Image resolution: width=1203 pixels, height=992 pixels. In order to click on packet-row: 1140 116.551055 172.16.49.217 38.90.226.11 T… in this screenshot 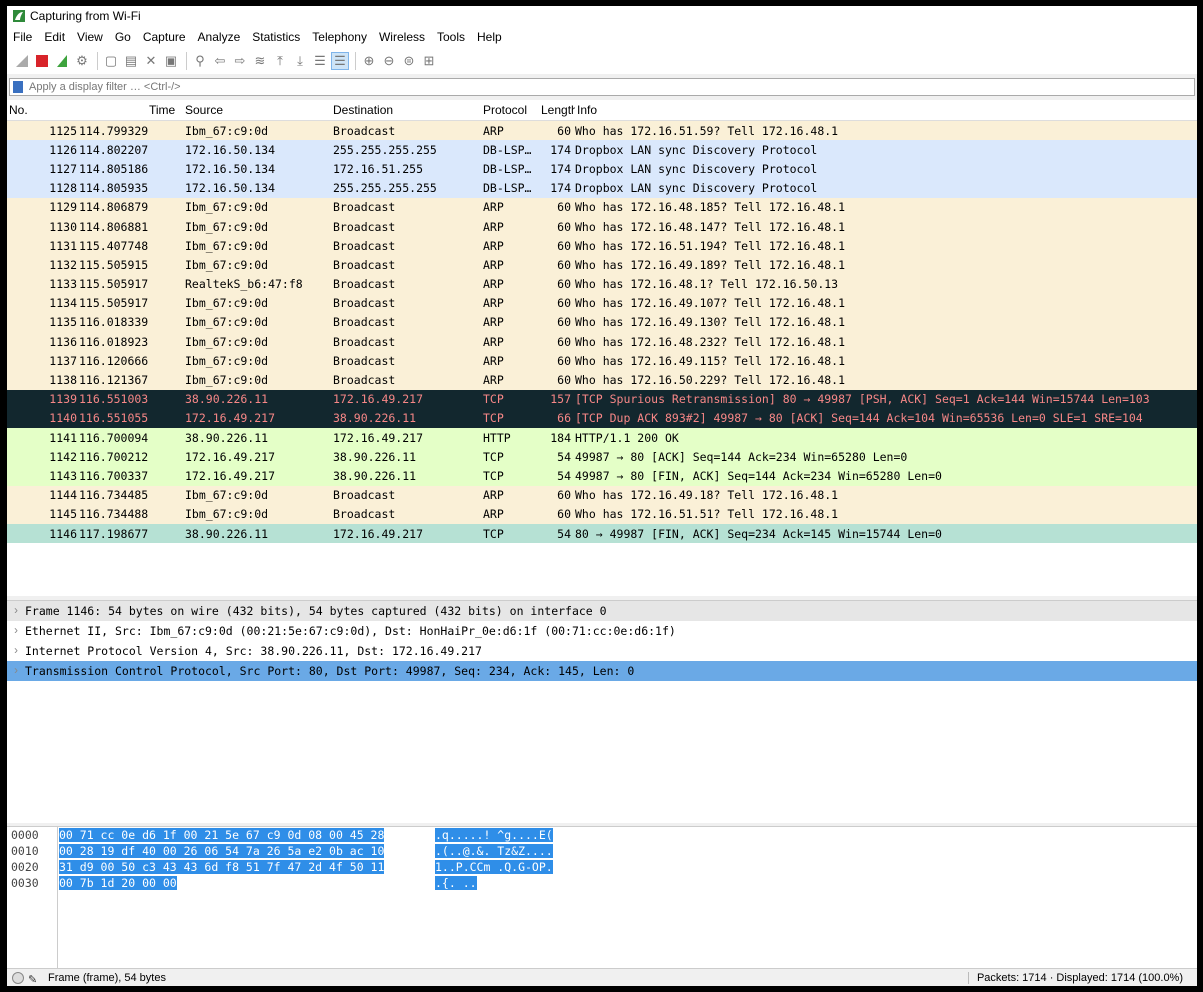, I will do `click(602, 418)`.